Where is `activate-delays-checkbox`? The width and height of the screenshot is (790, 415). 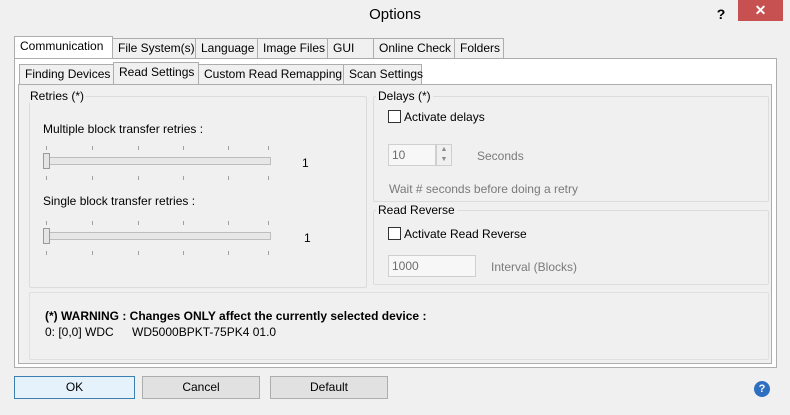 activate-delays-checkbox is located at coordinates (394, 116).